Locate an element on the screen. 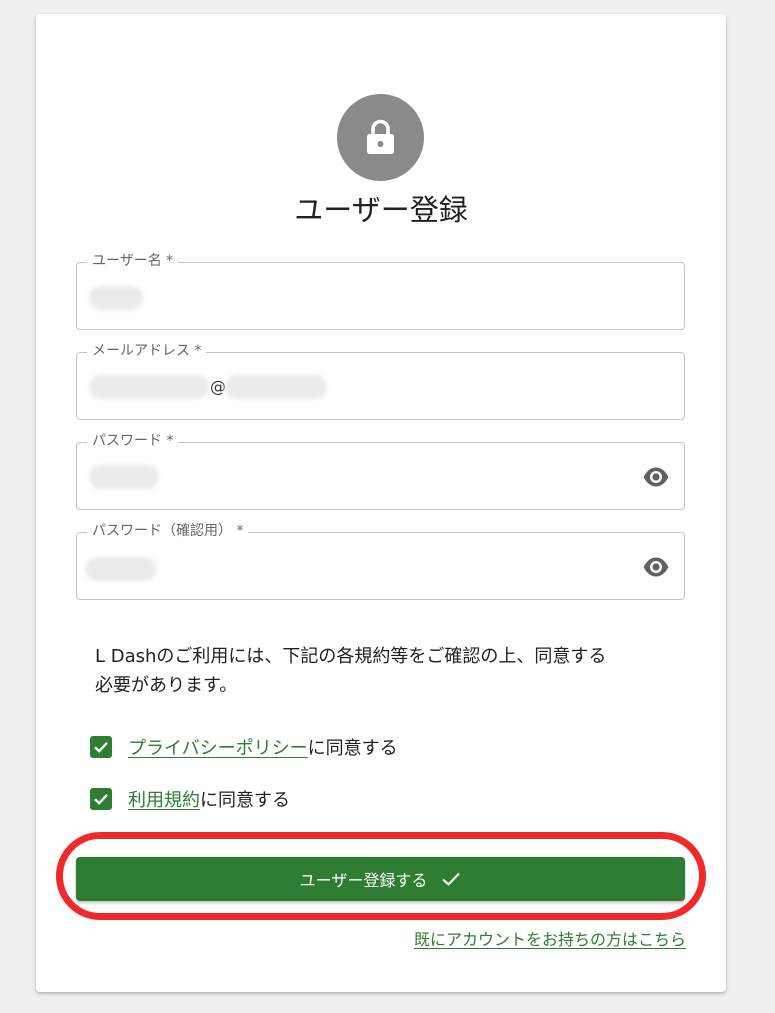 The width and height of the screenshot is (775, 1013). lock-avatar is located at coordinates (380, 137).